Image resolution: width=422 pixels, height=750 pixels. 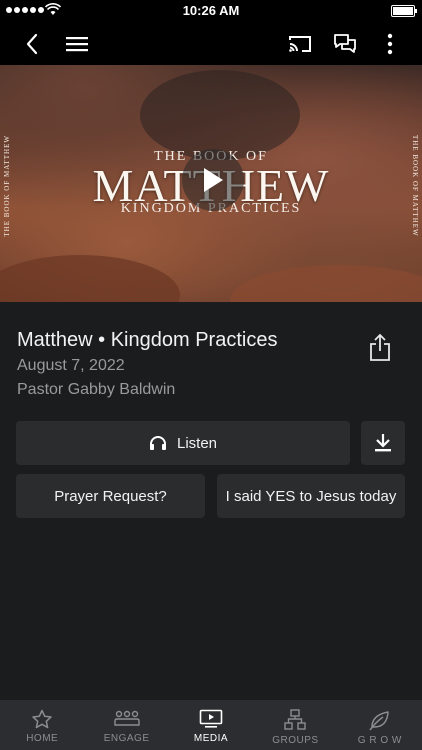 I want to click on prayer-request-label: Prayer Request?, so click(x=110, y=496).